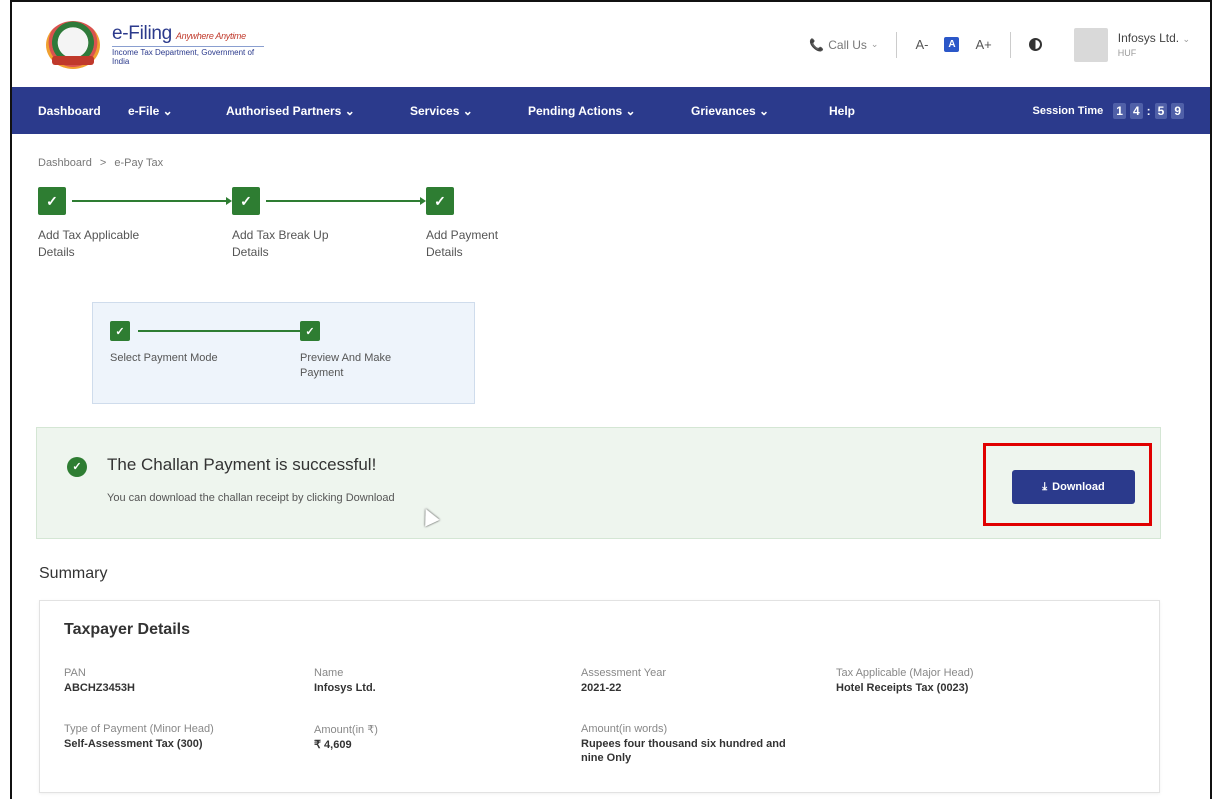 Image resolution: width=1212 pixels, height=799 pixels. What do you see at coordinates (902, 688) in the screenshot?
I see `field-value: Hotel Receipts Tax (0023)` at bounding box center [902, 688].